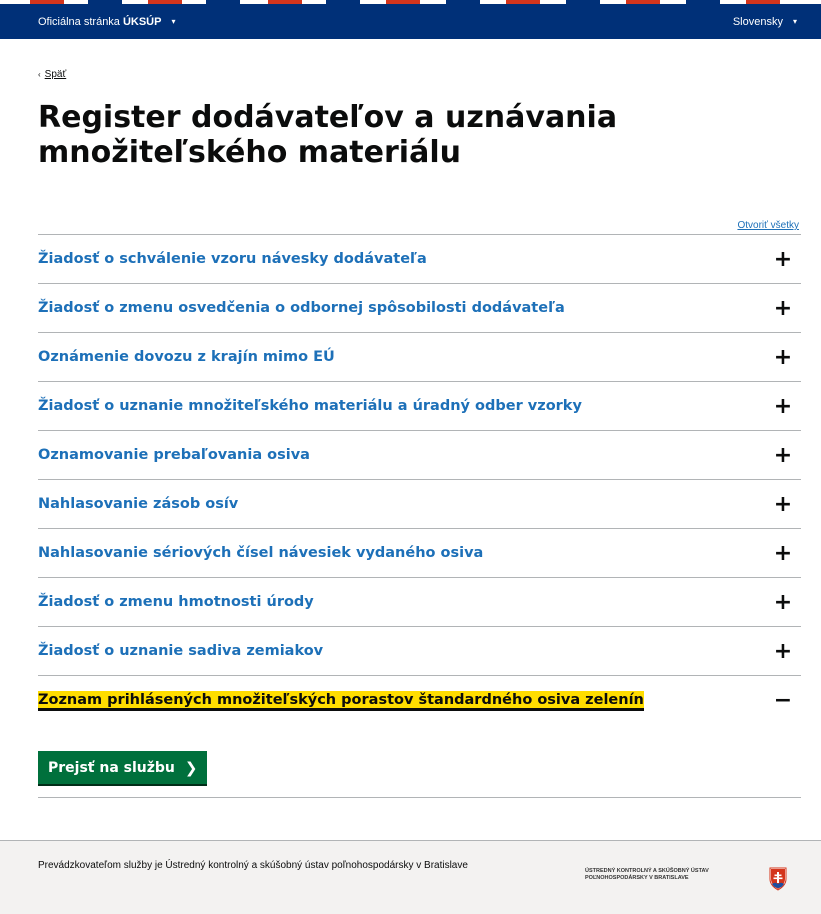 The image size is (821, 914). Describe the element at coordinates (778, 879) in the screenshot. I see `slovak-coat-of-arms-icon` at that location.